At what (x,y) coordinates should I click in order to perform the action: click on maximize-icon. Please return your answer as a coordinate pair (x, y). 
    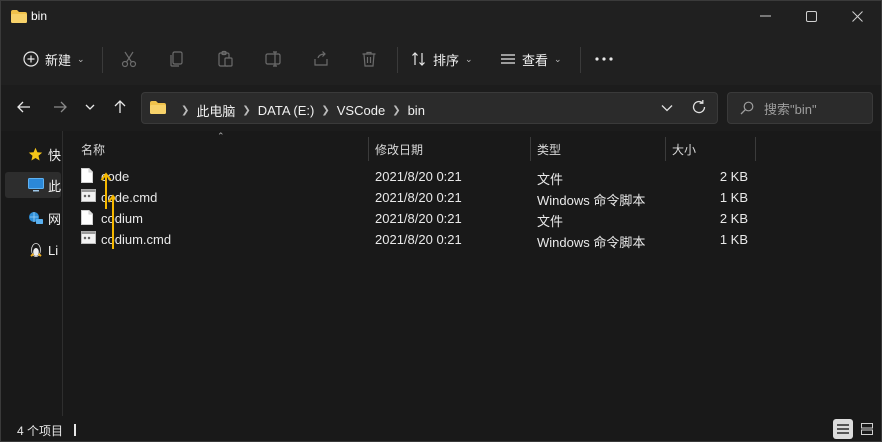
    Looking at the image, I should click on (811, 16).